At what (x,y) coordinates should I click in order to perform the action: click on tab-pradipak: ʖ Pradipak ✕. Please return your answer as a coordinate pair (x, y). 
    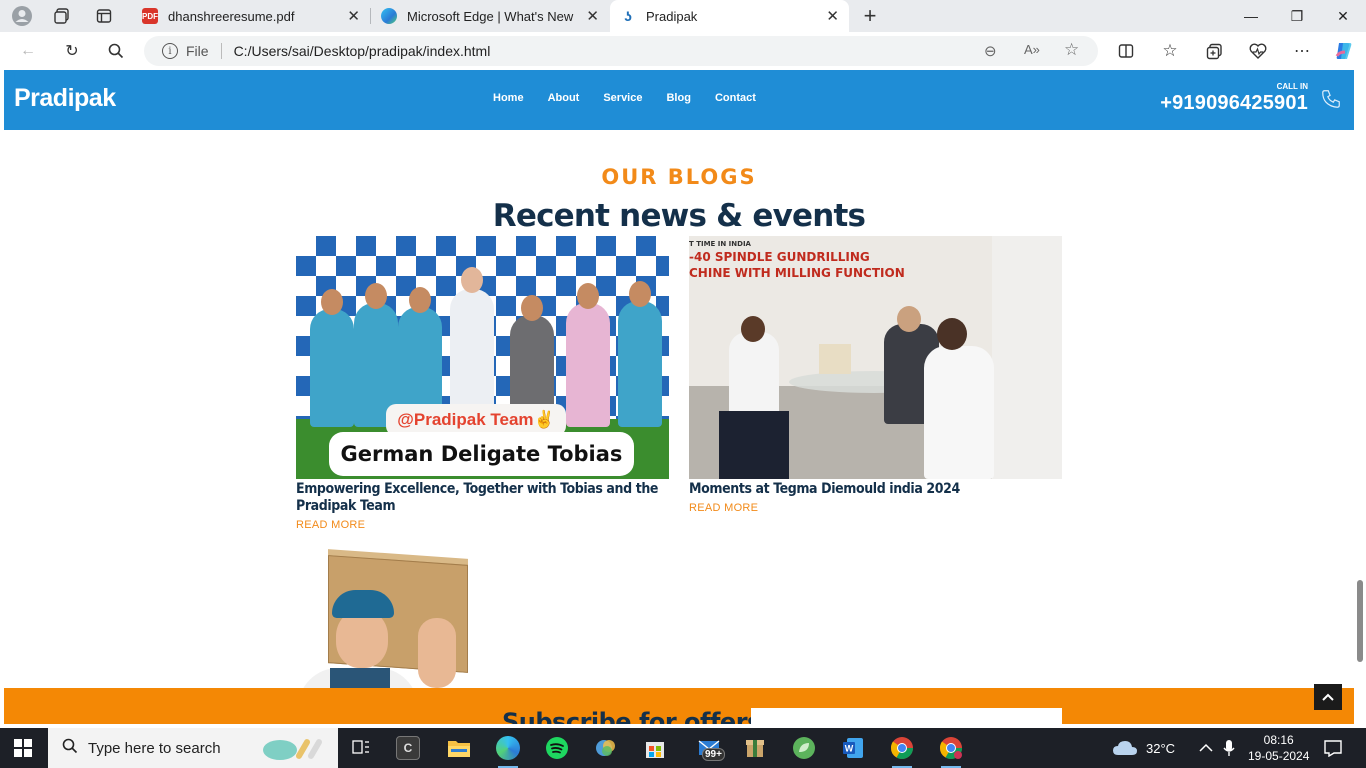
    Looking at the image, I should click on (729, 16).